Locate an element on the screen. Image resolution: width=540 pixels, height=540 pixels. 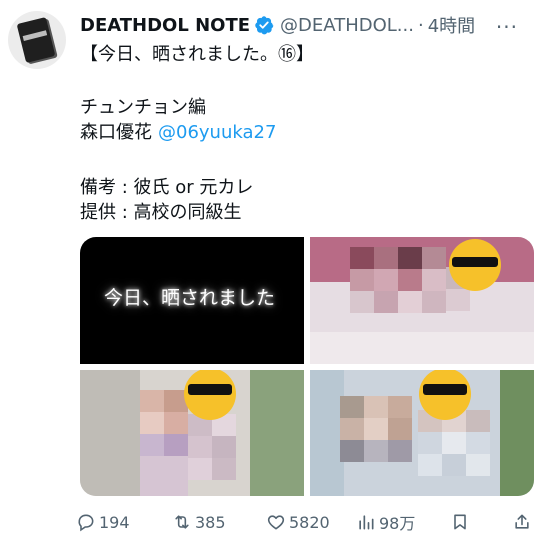
share-icon is located at coordinates (522, 521).